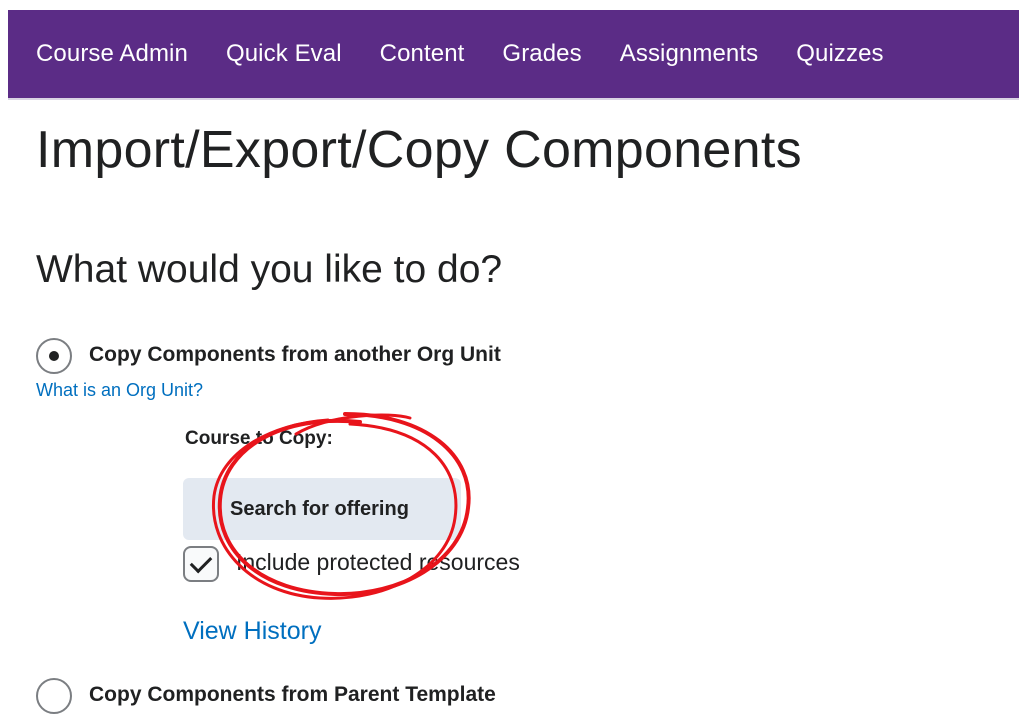 The width and height of the screenshot is (1019, 714). What do you see at coordinates (295, 354) in the screenshot?
I see `option-label-copy-org-unit: Copy Components from another Org Unit` at bounding box center [295, 354].